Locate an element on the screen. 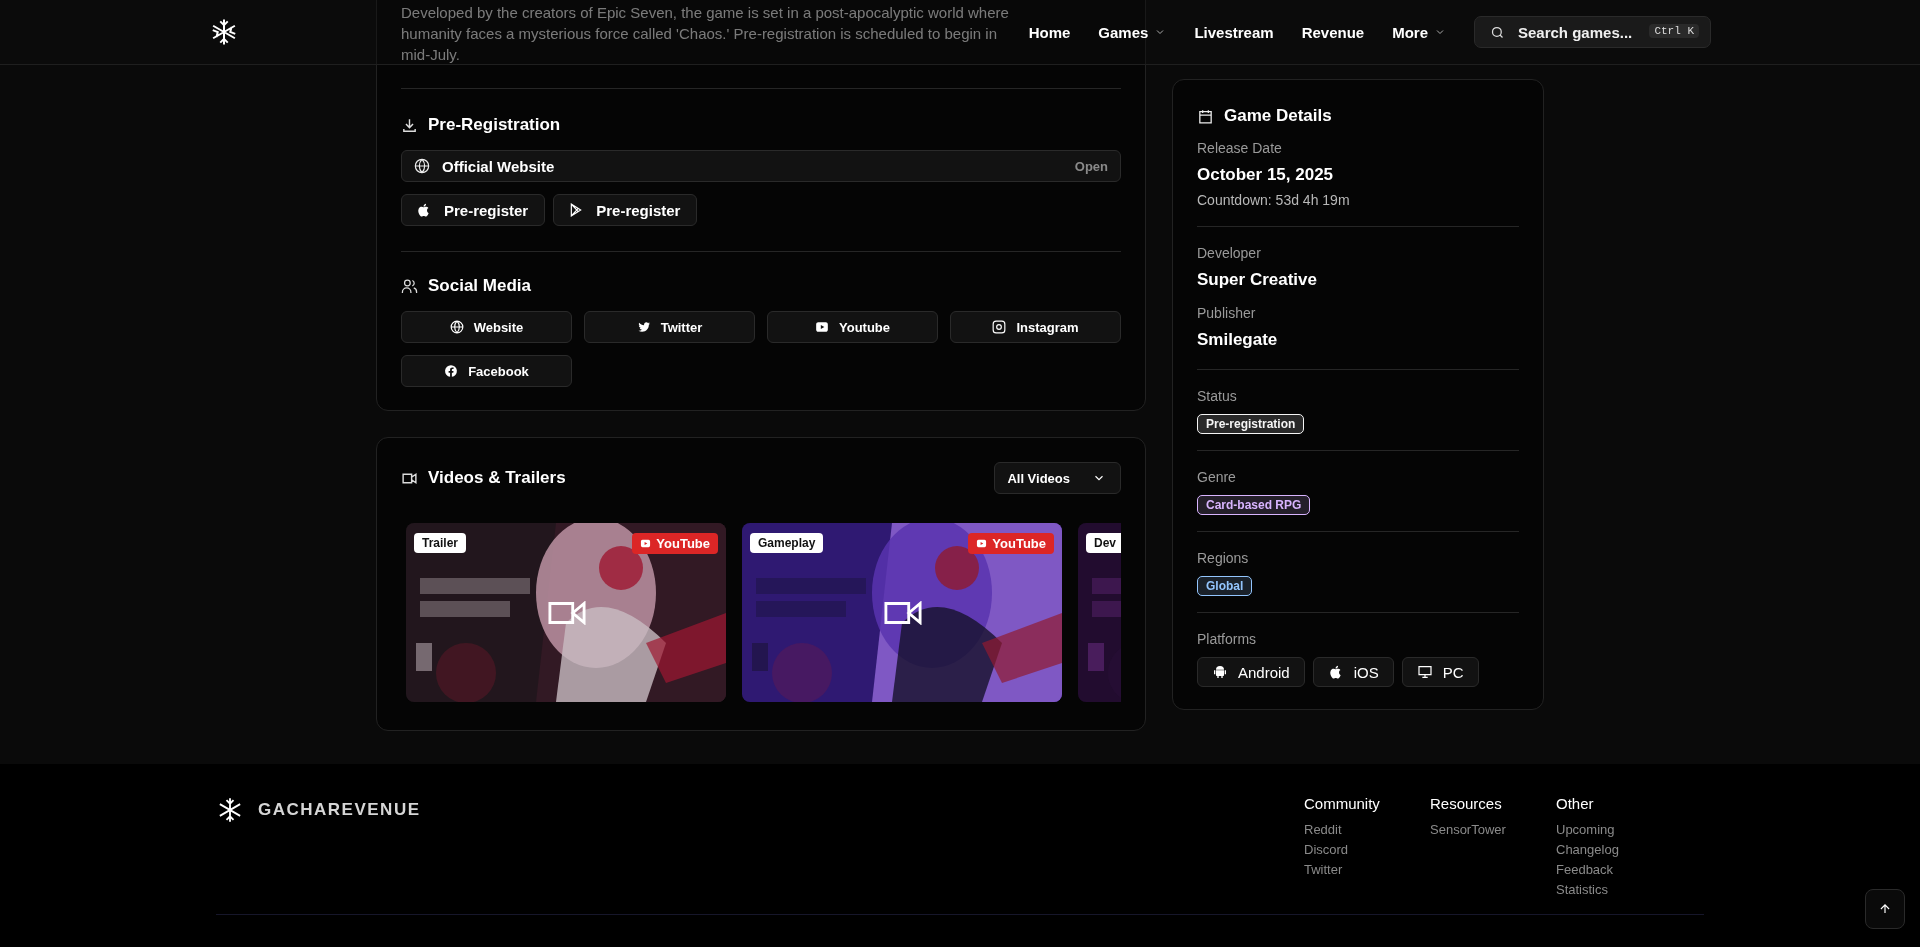  bird-icon is located at coordinates (643, 327).